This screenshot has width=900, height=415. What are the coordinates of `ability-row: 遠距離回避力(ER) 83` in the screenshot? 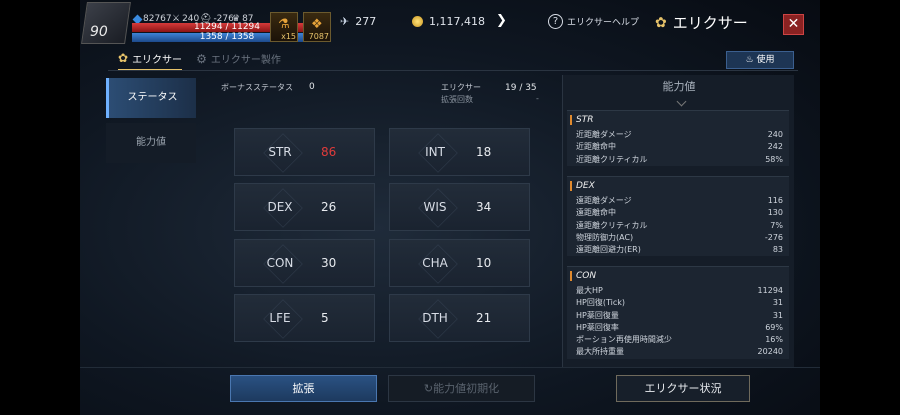 It's located at (679, 250).